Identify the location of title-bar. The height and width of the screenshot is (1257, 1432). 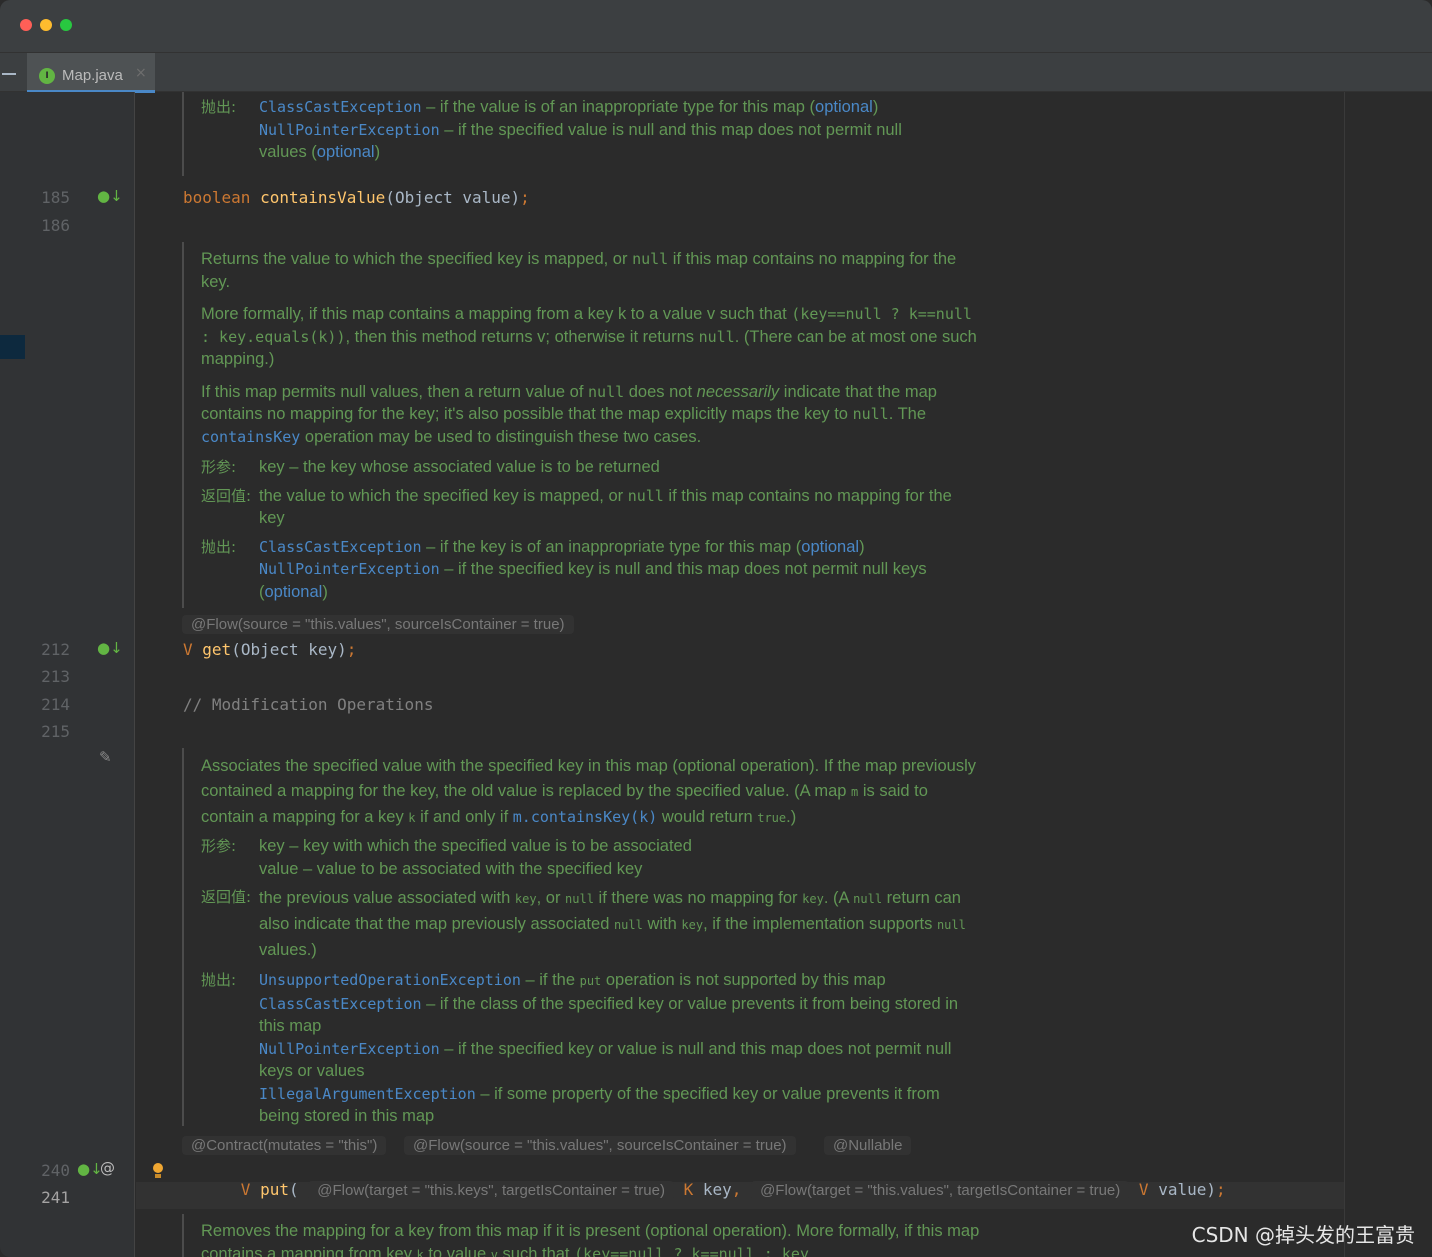
(716, 26).